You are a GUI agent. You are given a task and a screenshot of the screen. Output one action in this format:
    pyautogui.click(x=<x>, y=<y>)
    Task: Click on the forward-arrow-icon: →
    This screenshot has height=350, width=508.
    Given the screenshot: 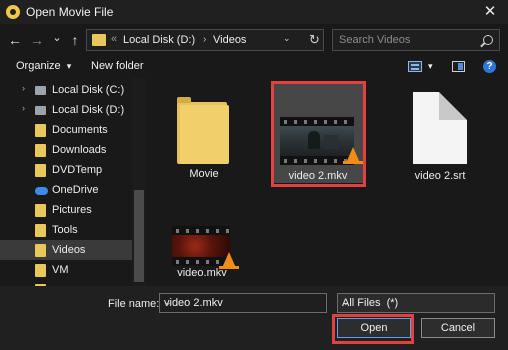 What is the action you would take?
    pyautogui.click(x=37, y=40)
    